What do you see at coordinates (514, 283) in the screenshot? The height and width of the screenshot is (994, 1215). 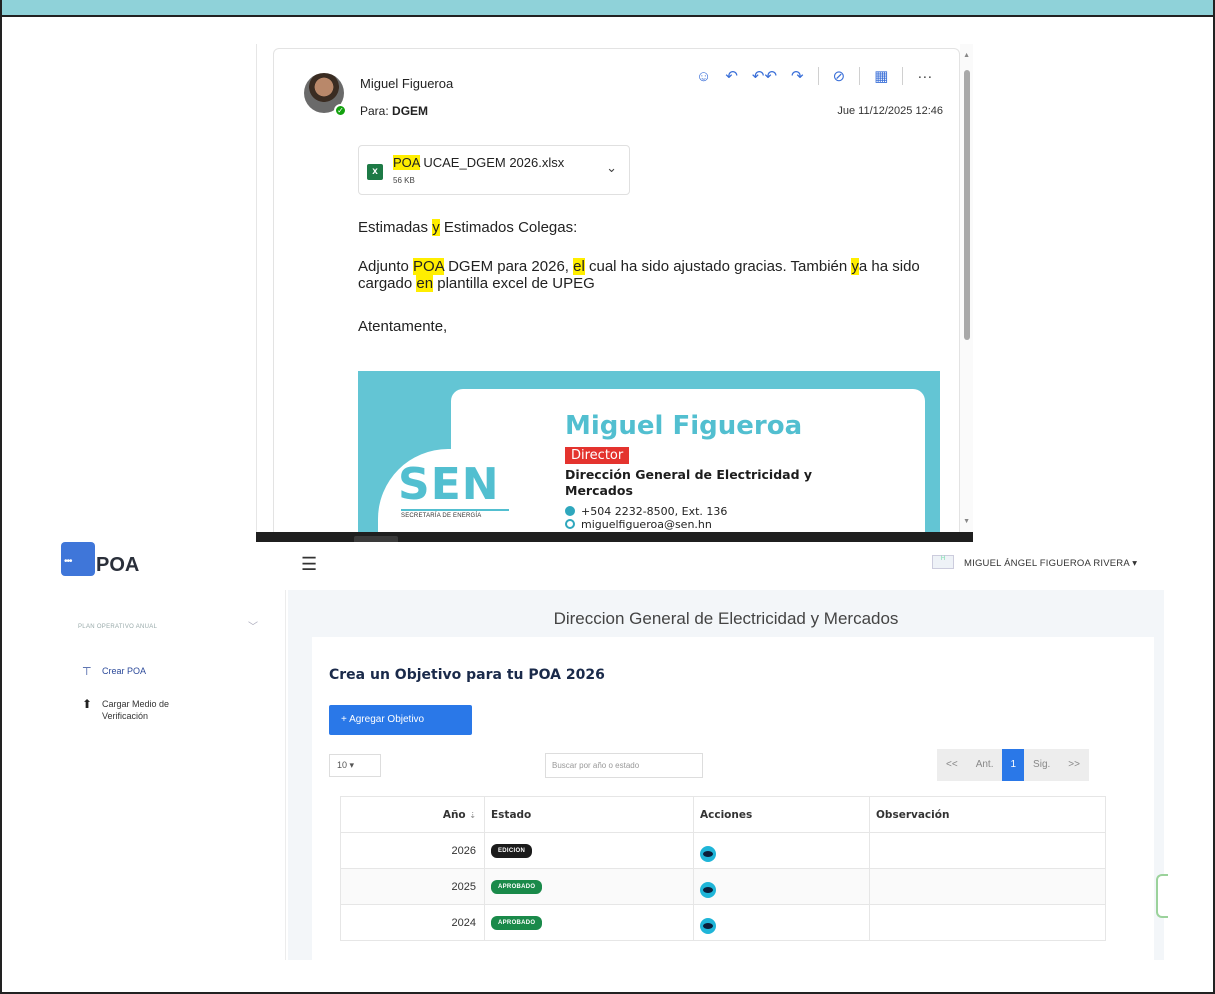 I see `text: plantilla excel de UPEG` at bounding box center [514, 283].